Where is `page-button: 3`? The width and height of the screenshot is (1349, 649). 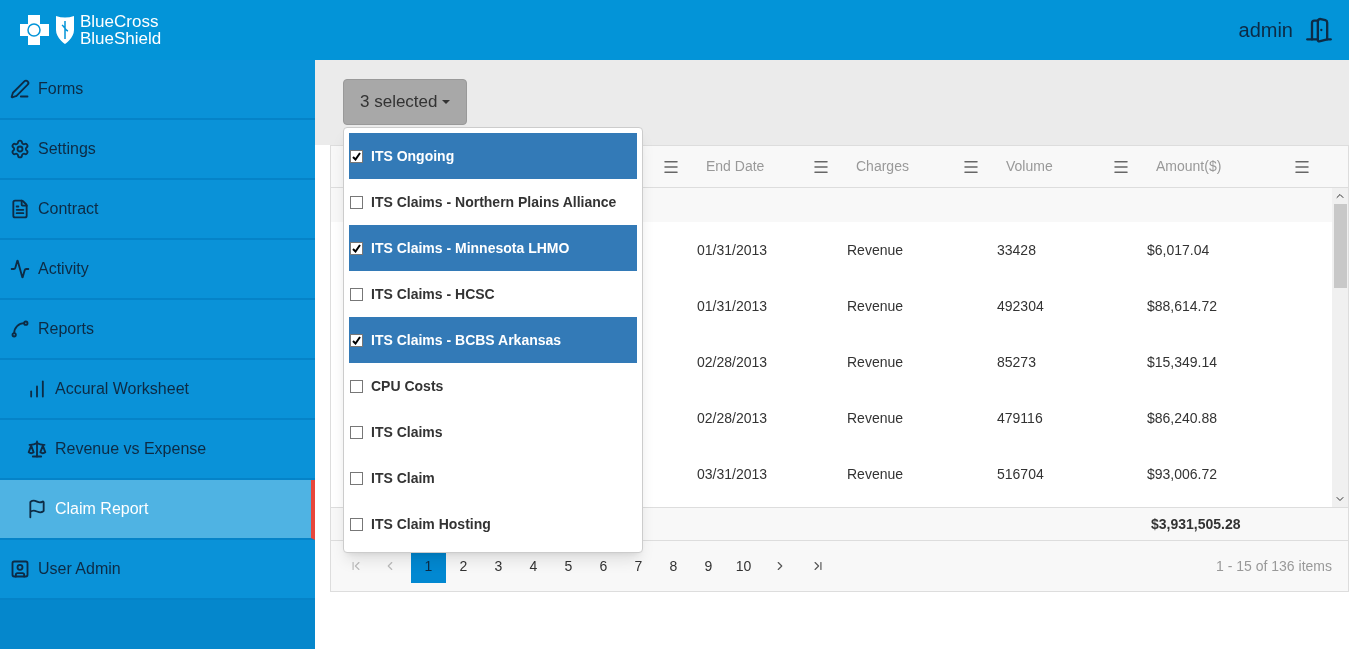 page-button: 3 is located at coordinates (498, 566).